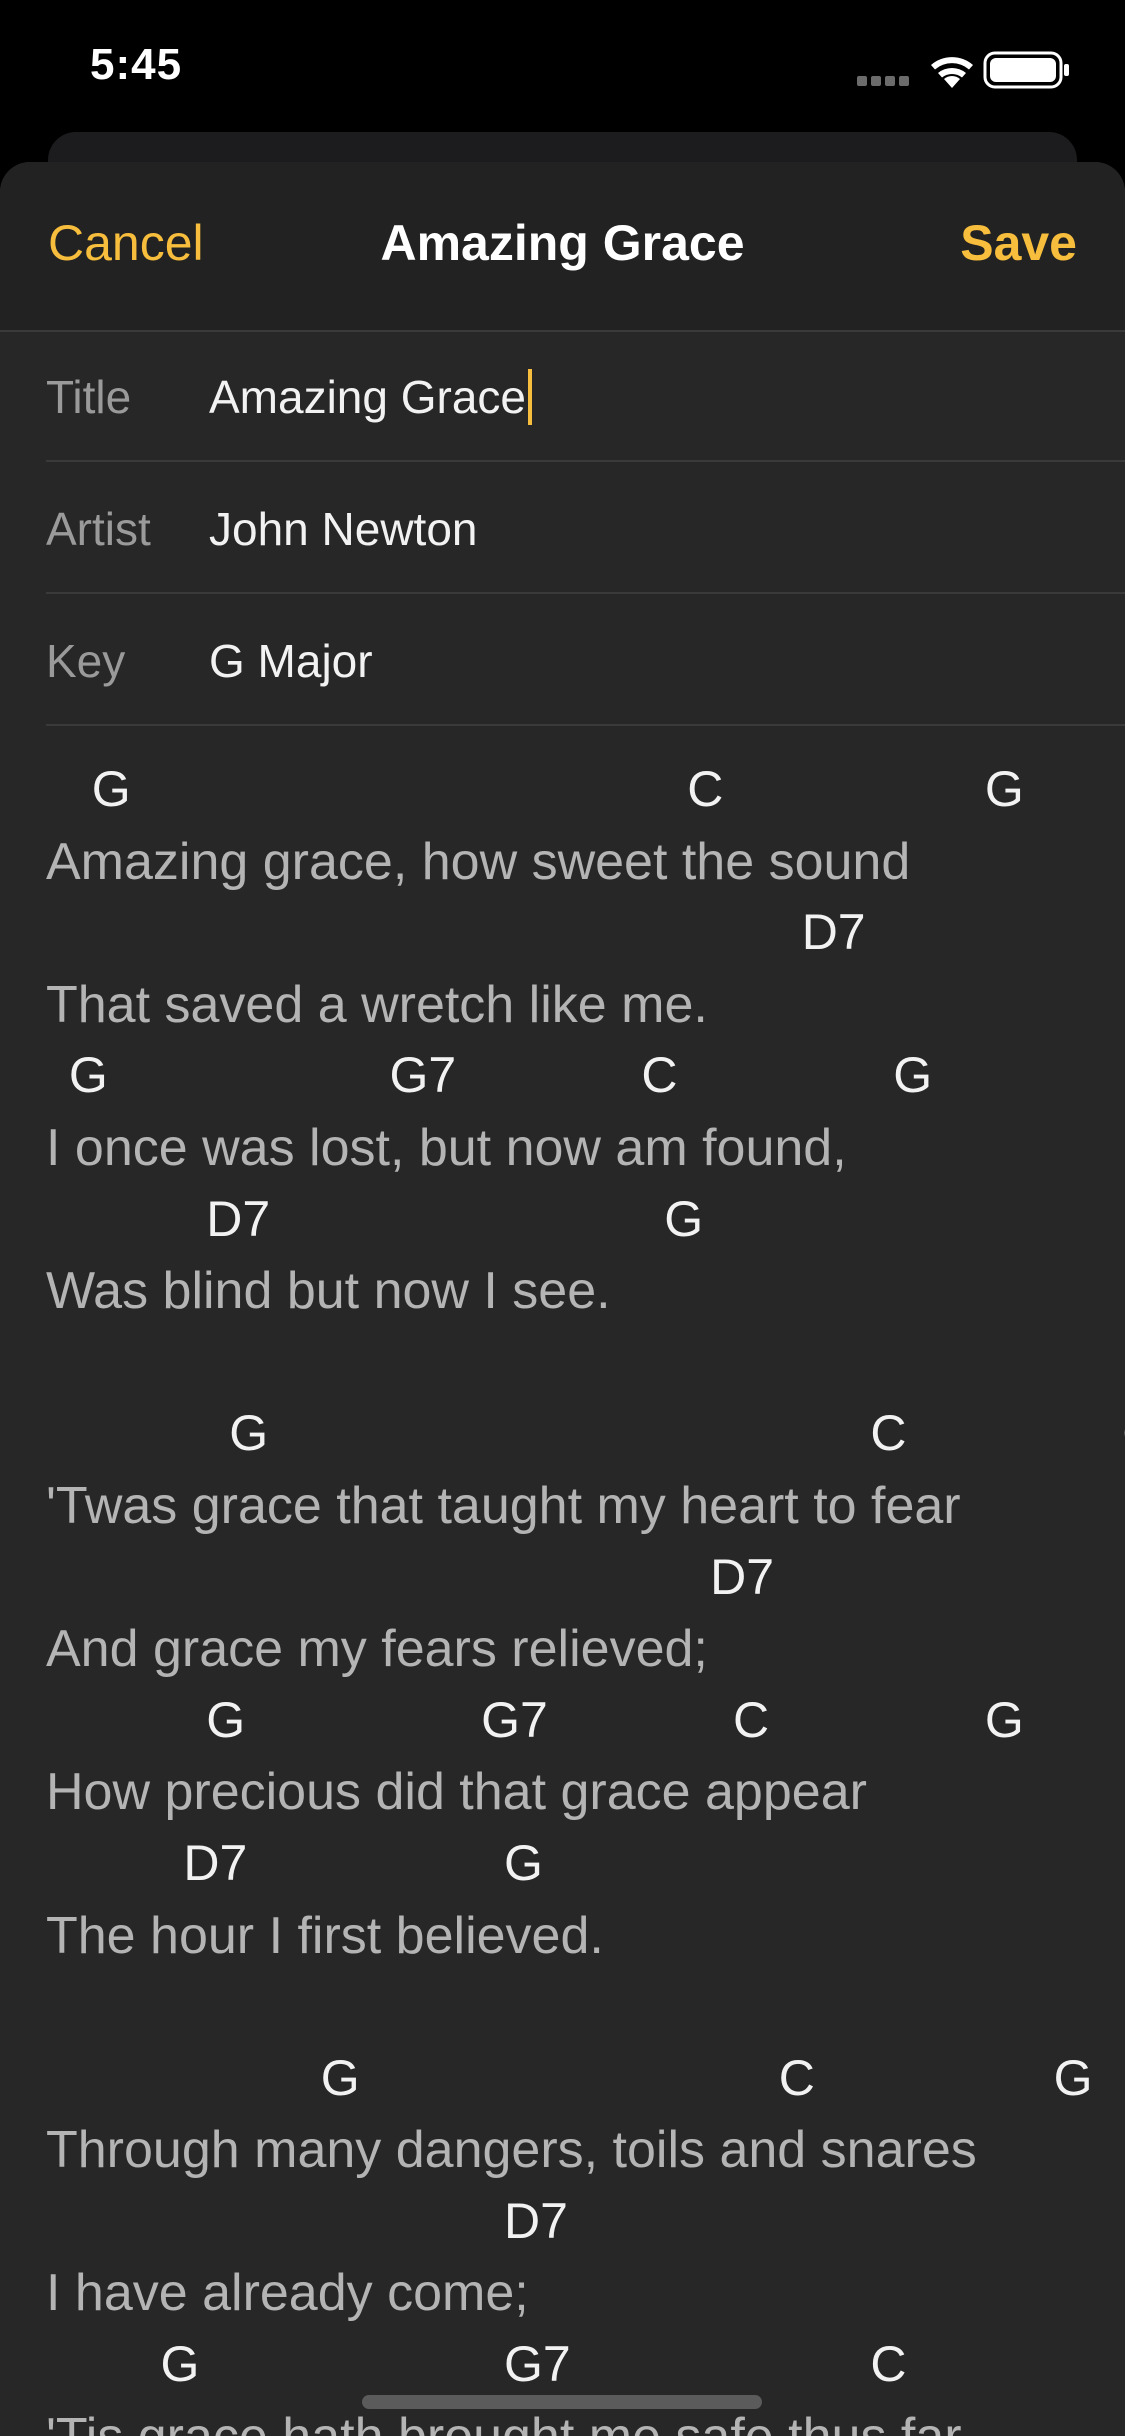  What do you see at coordinates (562, 247) in the screenshot?
I see `navigation-bar: Cancel Amazing Grace Save` at bounding box center [562, 247].